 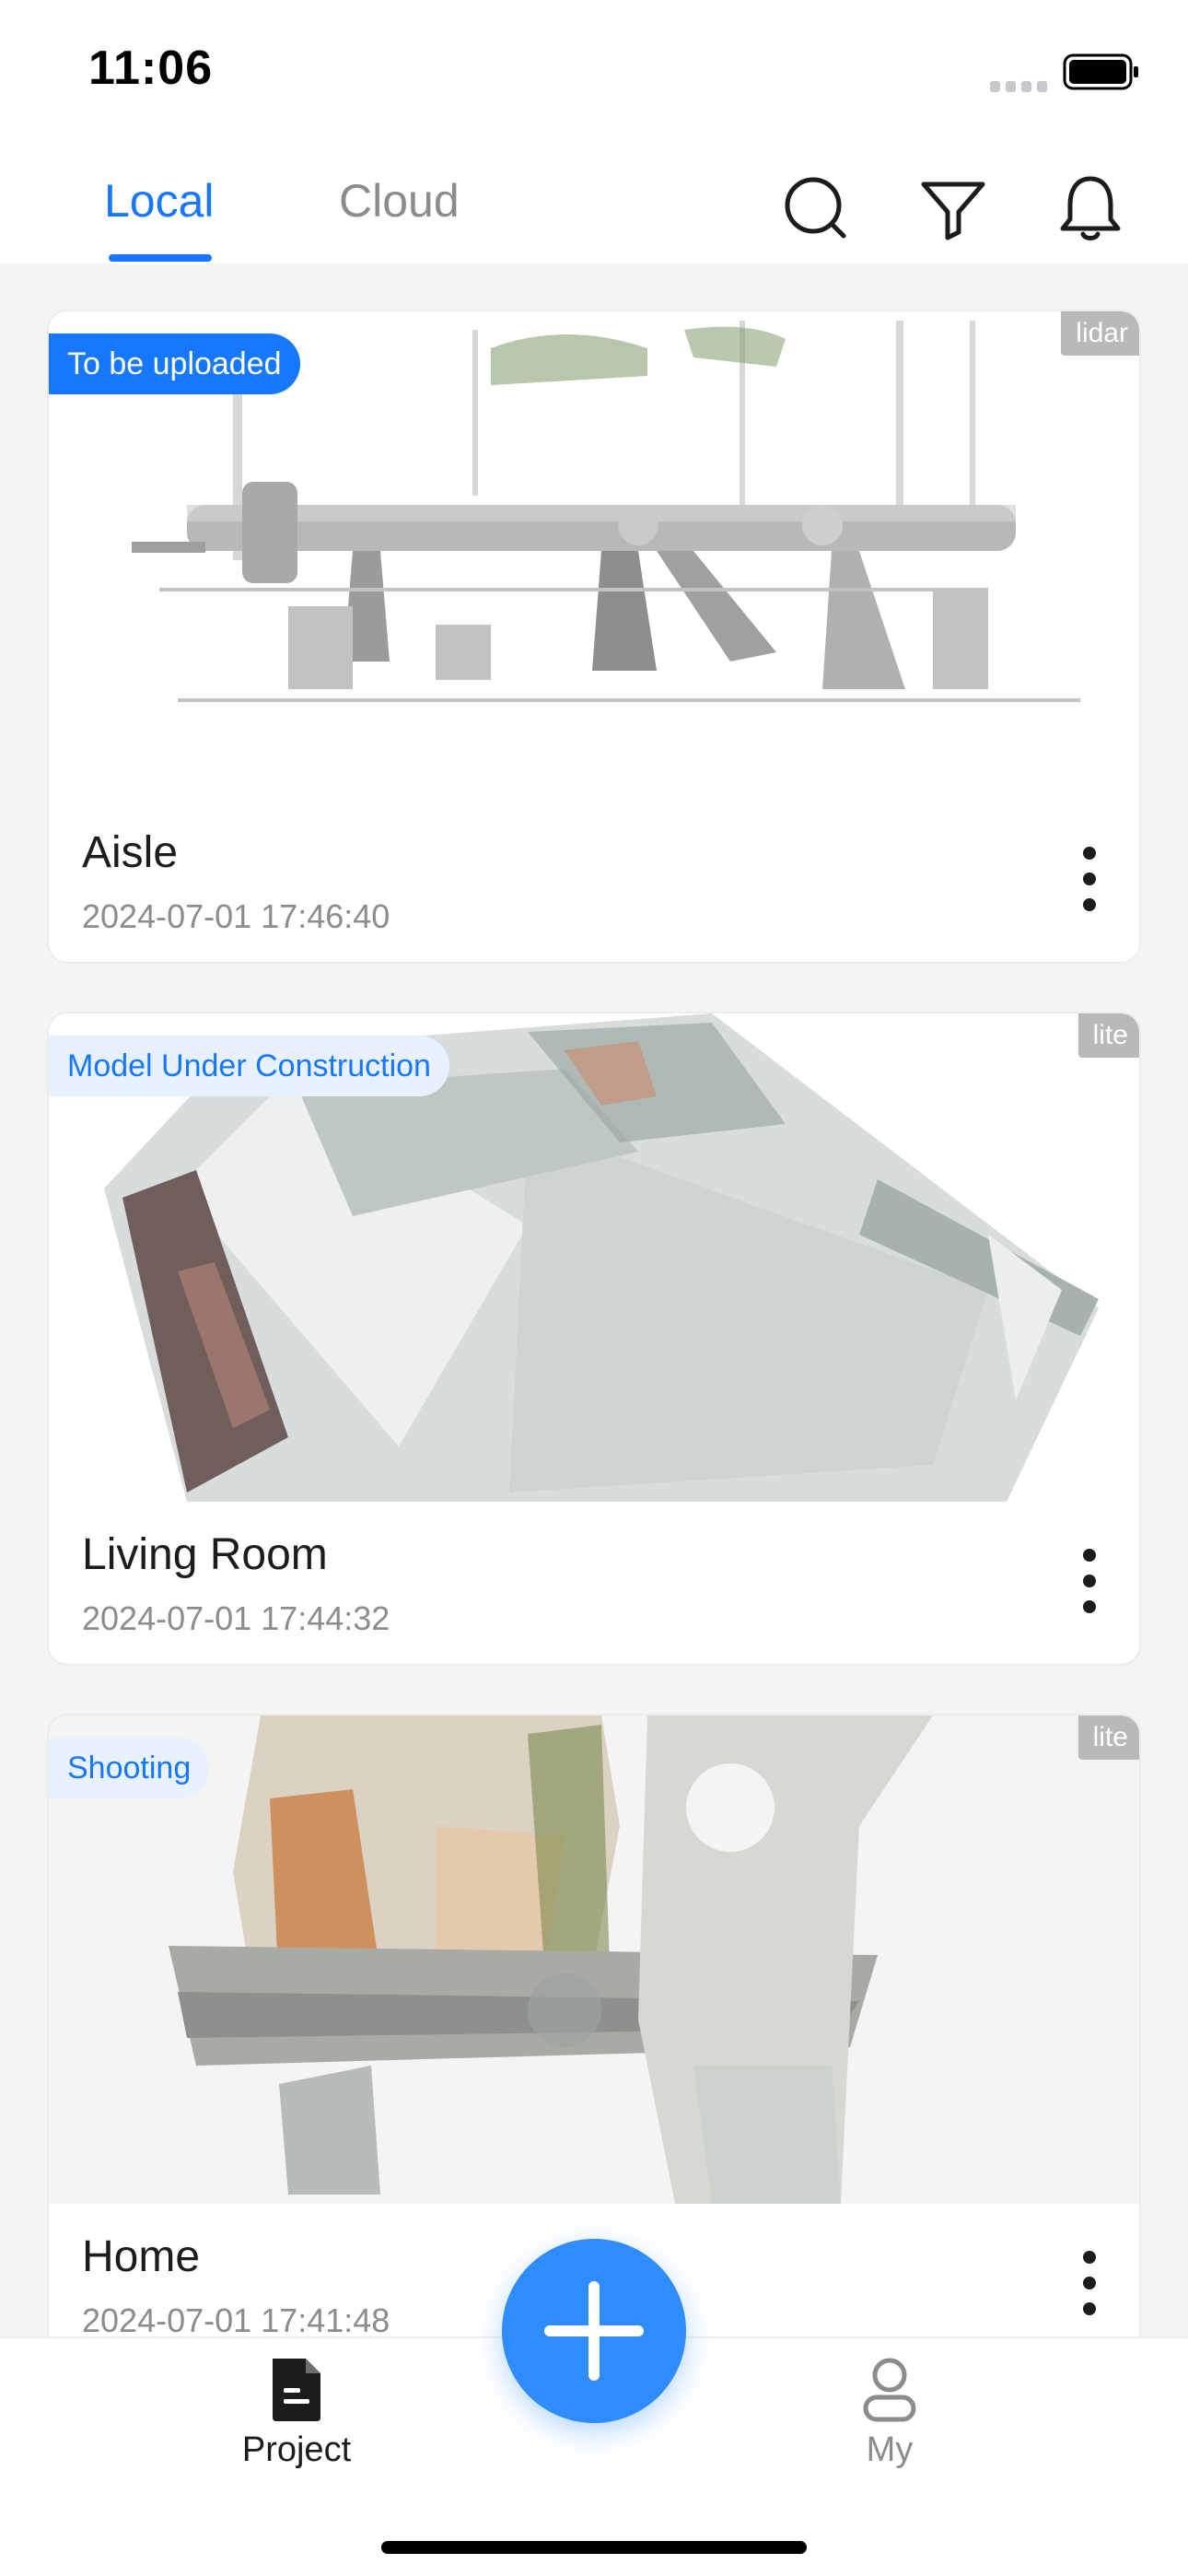 I want to click on project-title: Living Room, so click(x=205, y=1554).